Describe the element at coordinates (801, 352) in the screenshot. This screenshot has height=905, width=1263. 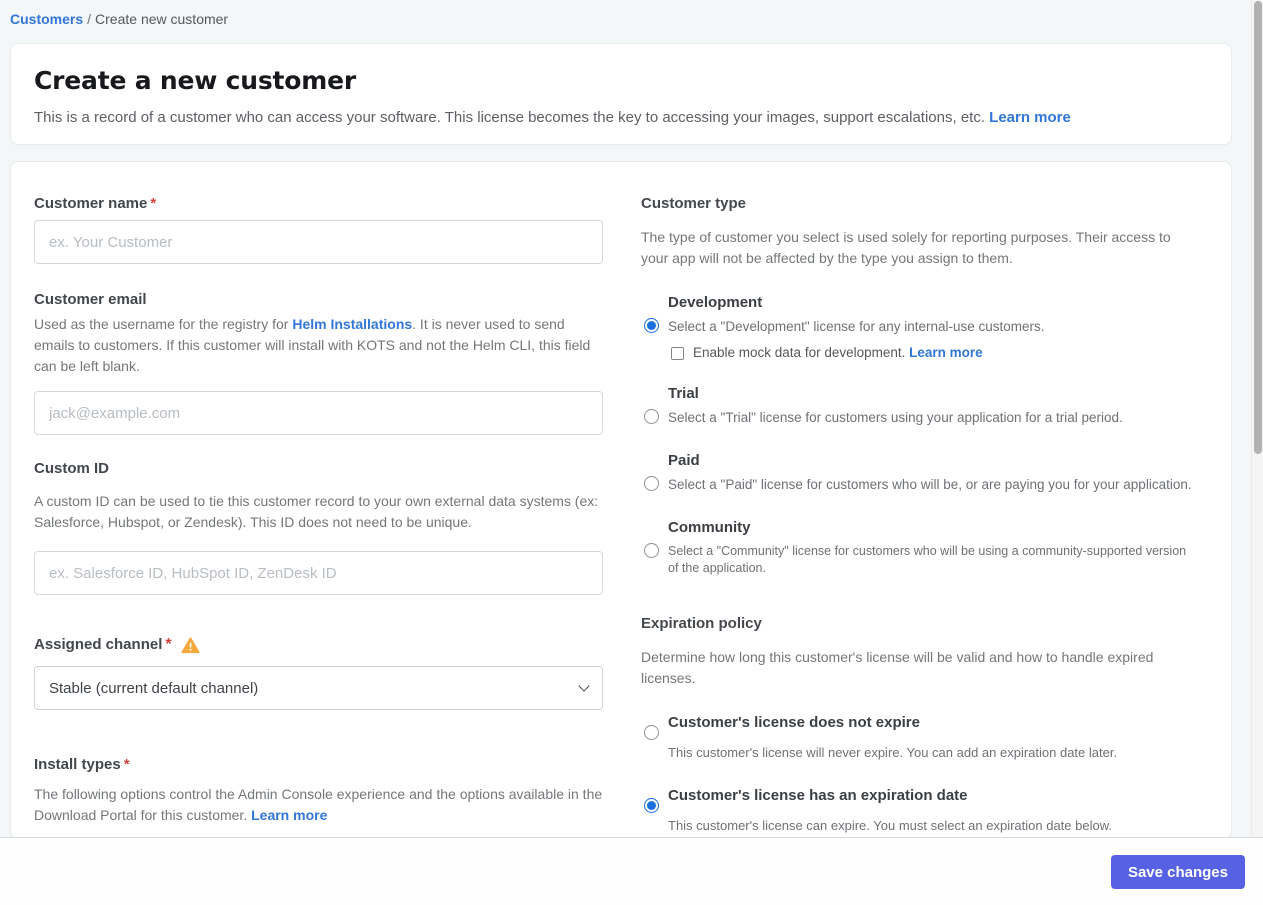
I see `mock-data-label-text: Enable mock data for development.` at that location.